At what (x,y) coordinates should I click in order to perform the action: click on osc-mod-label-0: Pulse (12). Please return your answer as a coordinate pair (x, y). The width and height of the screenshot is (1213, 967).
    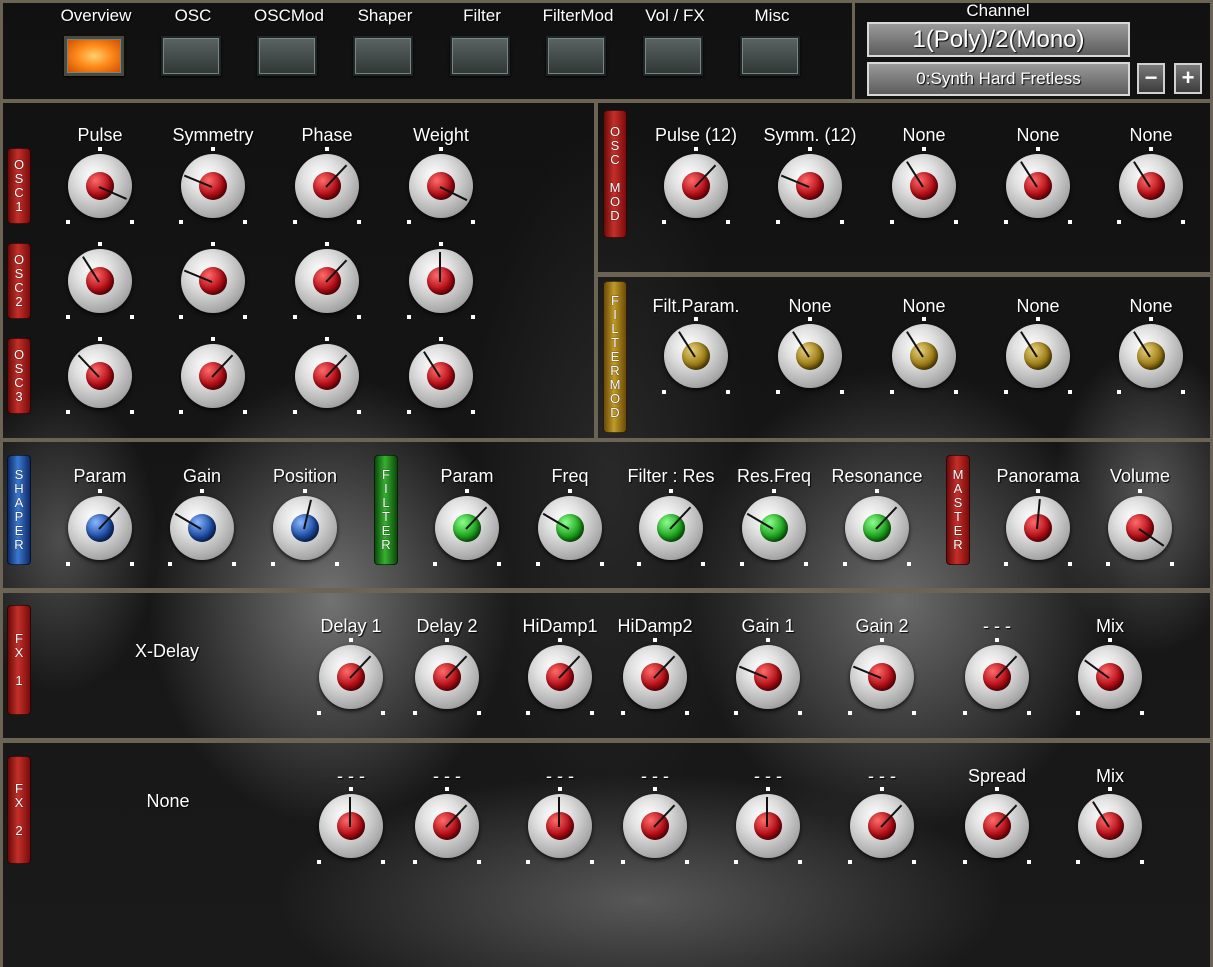
    Looking at the image, I should click on (696, 135).